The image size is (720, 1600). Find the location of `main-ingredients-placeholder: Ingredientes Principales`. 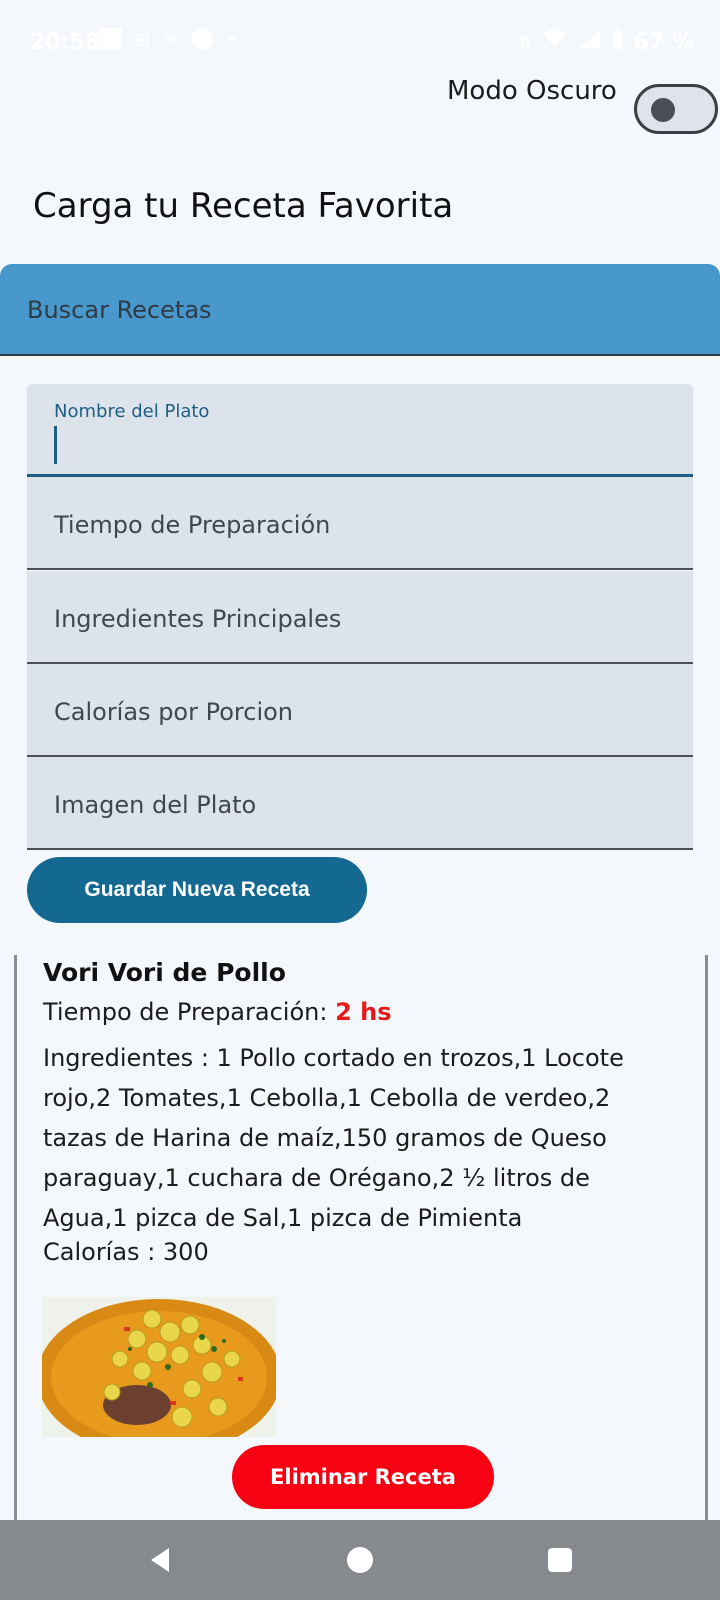

main-ingredients-placeholder: Ingredientes Principales is located at coordinates (198, 619).